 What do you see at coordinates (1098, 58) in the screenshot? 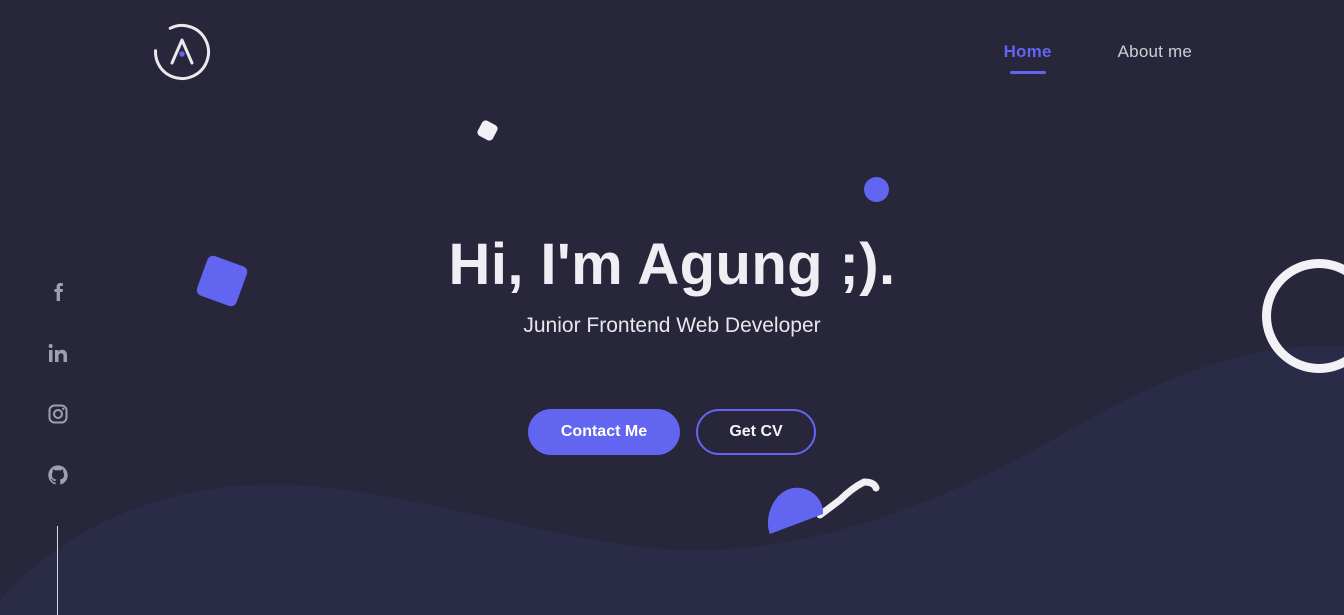
I see `main-nav: Home About me` at bounding box center [1098, 58].